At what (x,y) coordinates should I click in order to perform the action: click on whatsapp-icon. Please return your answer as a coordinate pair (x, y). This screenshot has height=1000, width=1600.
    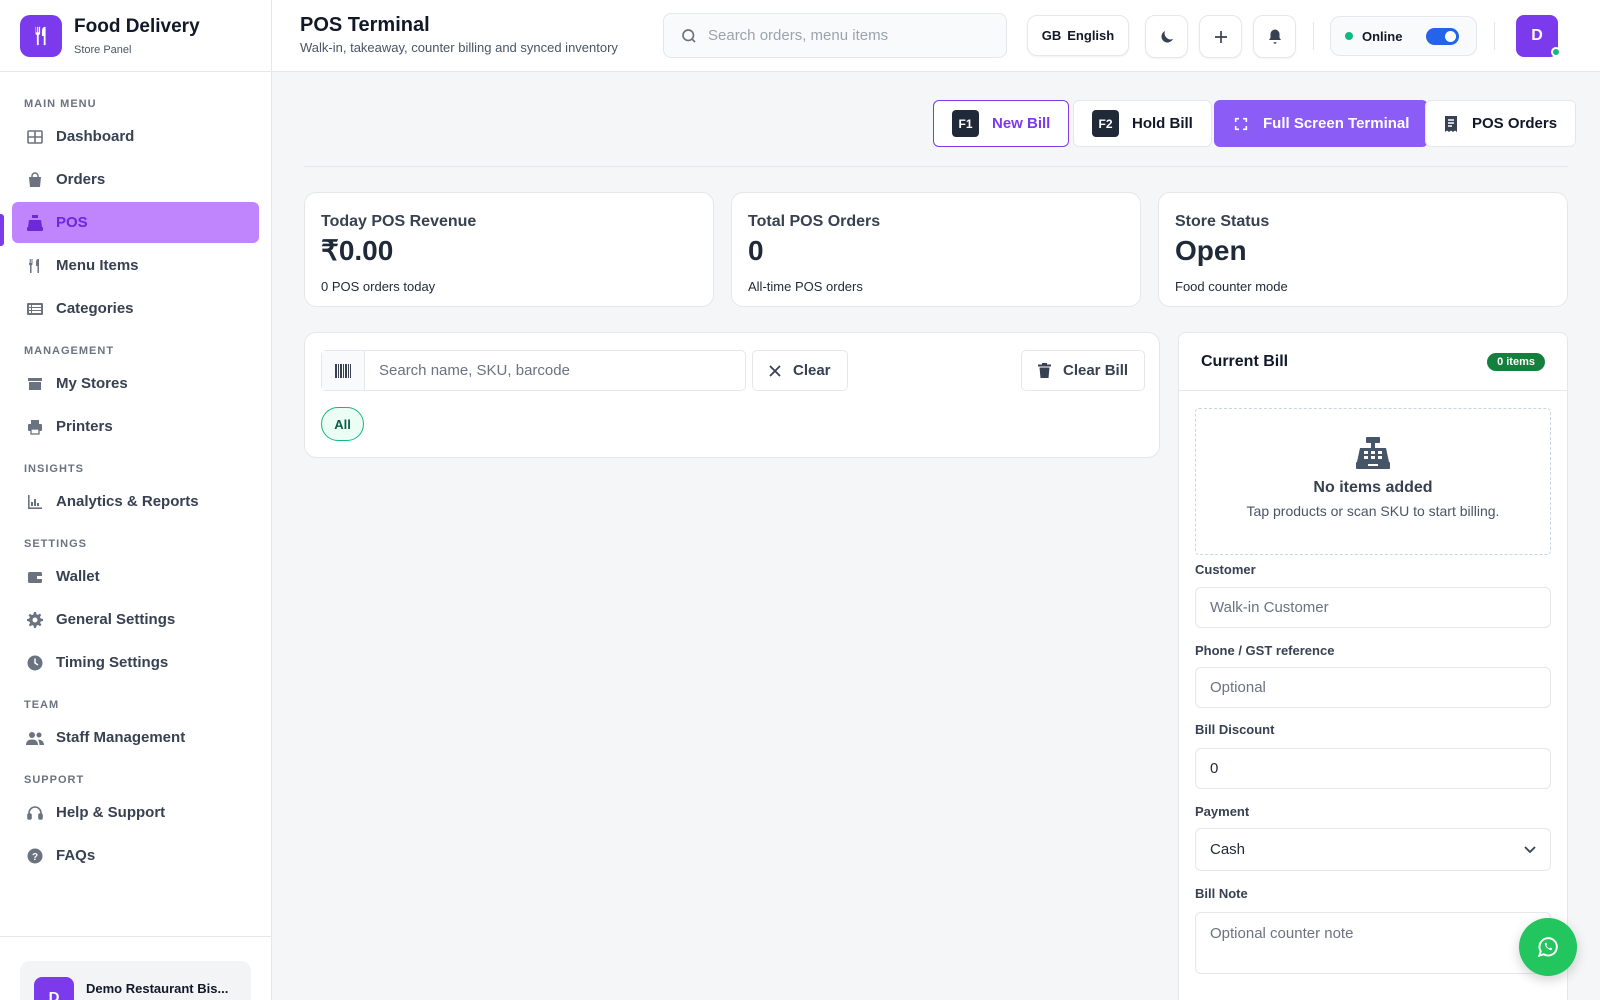
    Looking at the image, I should click on (1548, 947).